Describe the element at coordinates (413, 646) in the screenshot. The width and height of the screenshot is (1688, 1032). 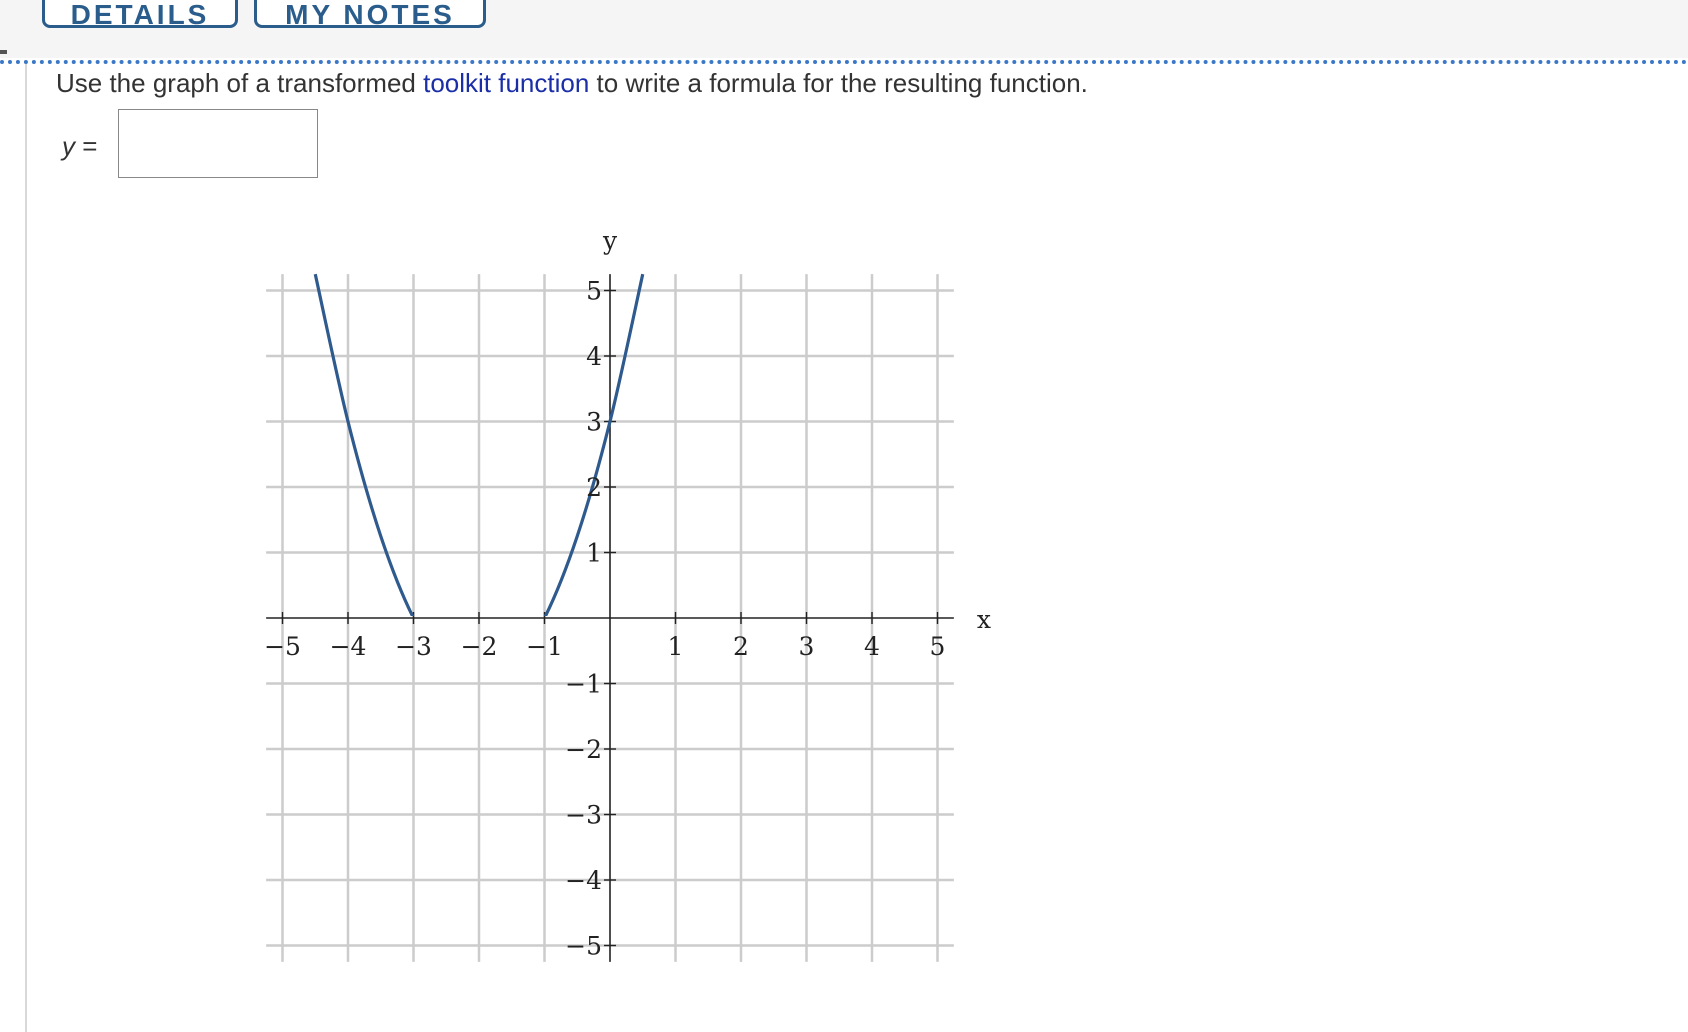
I see `x-tick-label: −3` at that location.